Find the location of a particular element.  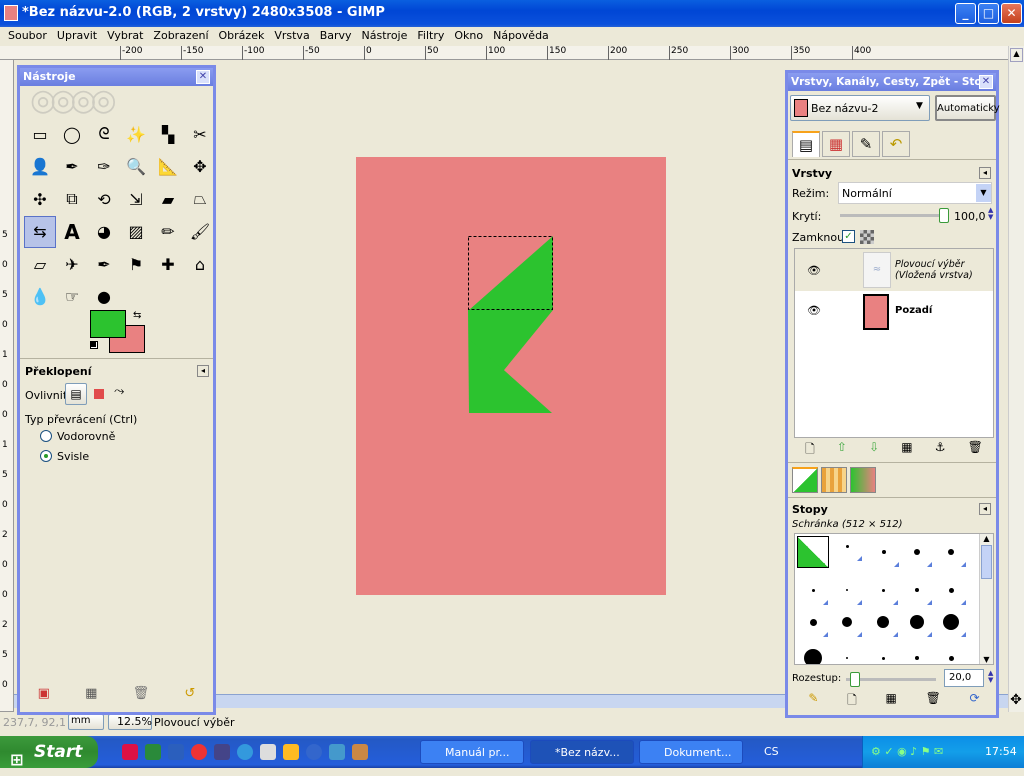

shear-tool-icon: ▰ is located at coordinates (168, 199).